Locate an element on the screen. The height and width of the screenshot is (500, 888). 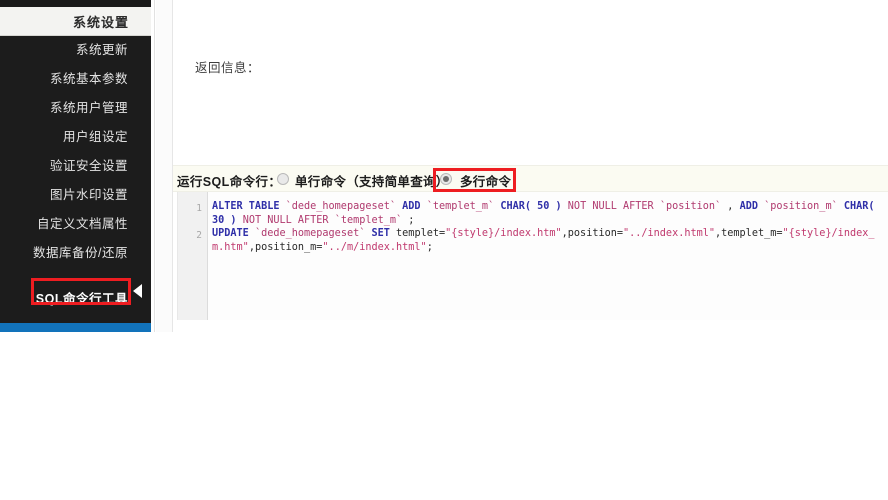
sql-token: , is located at coordinates (730, 206).